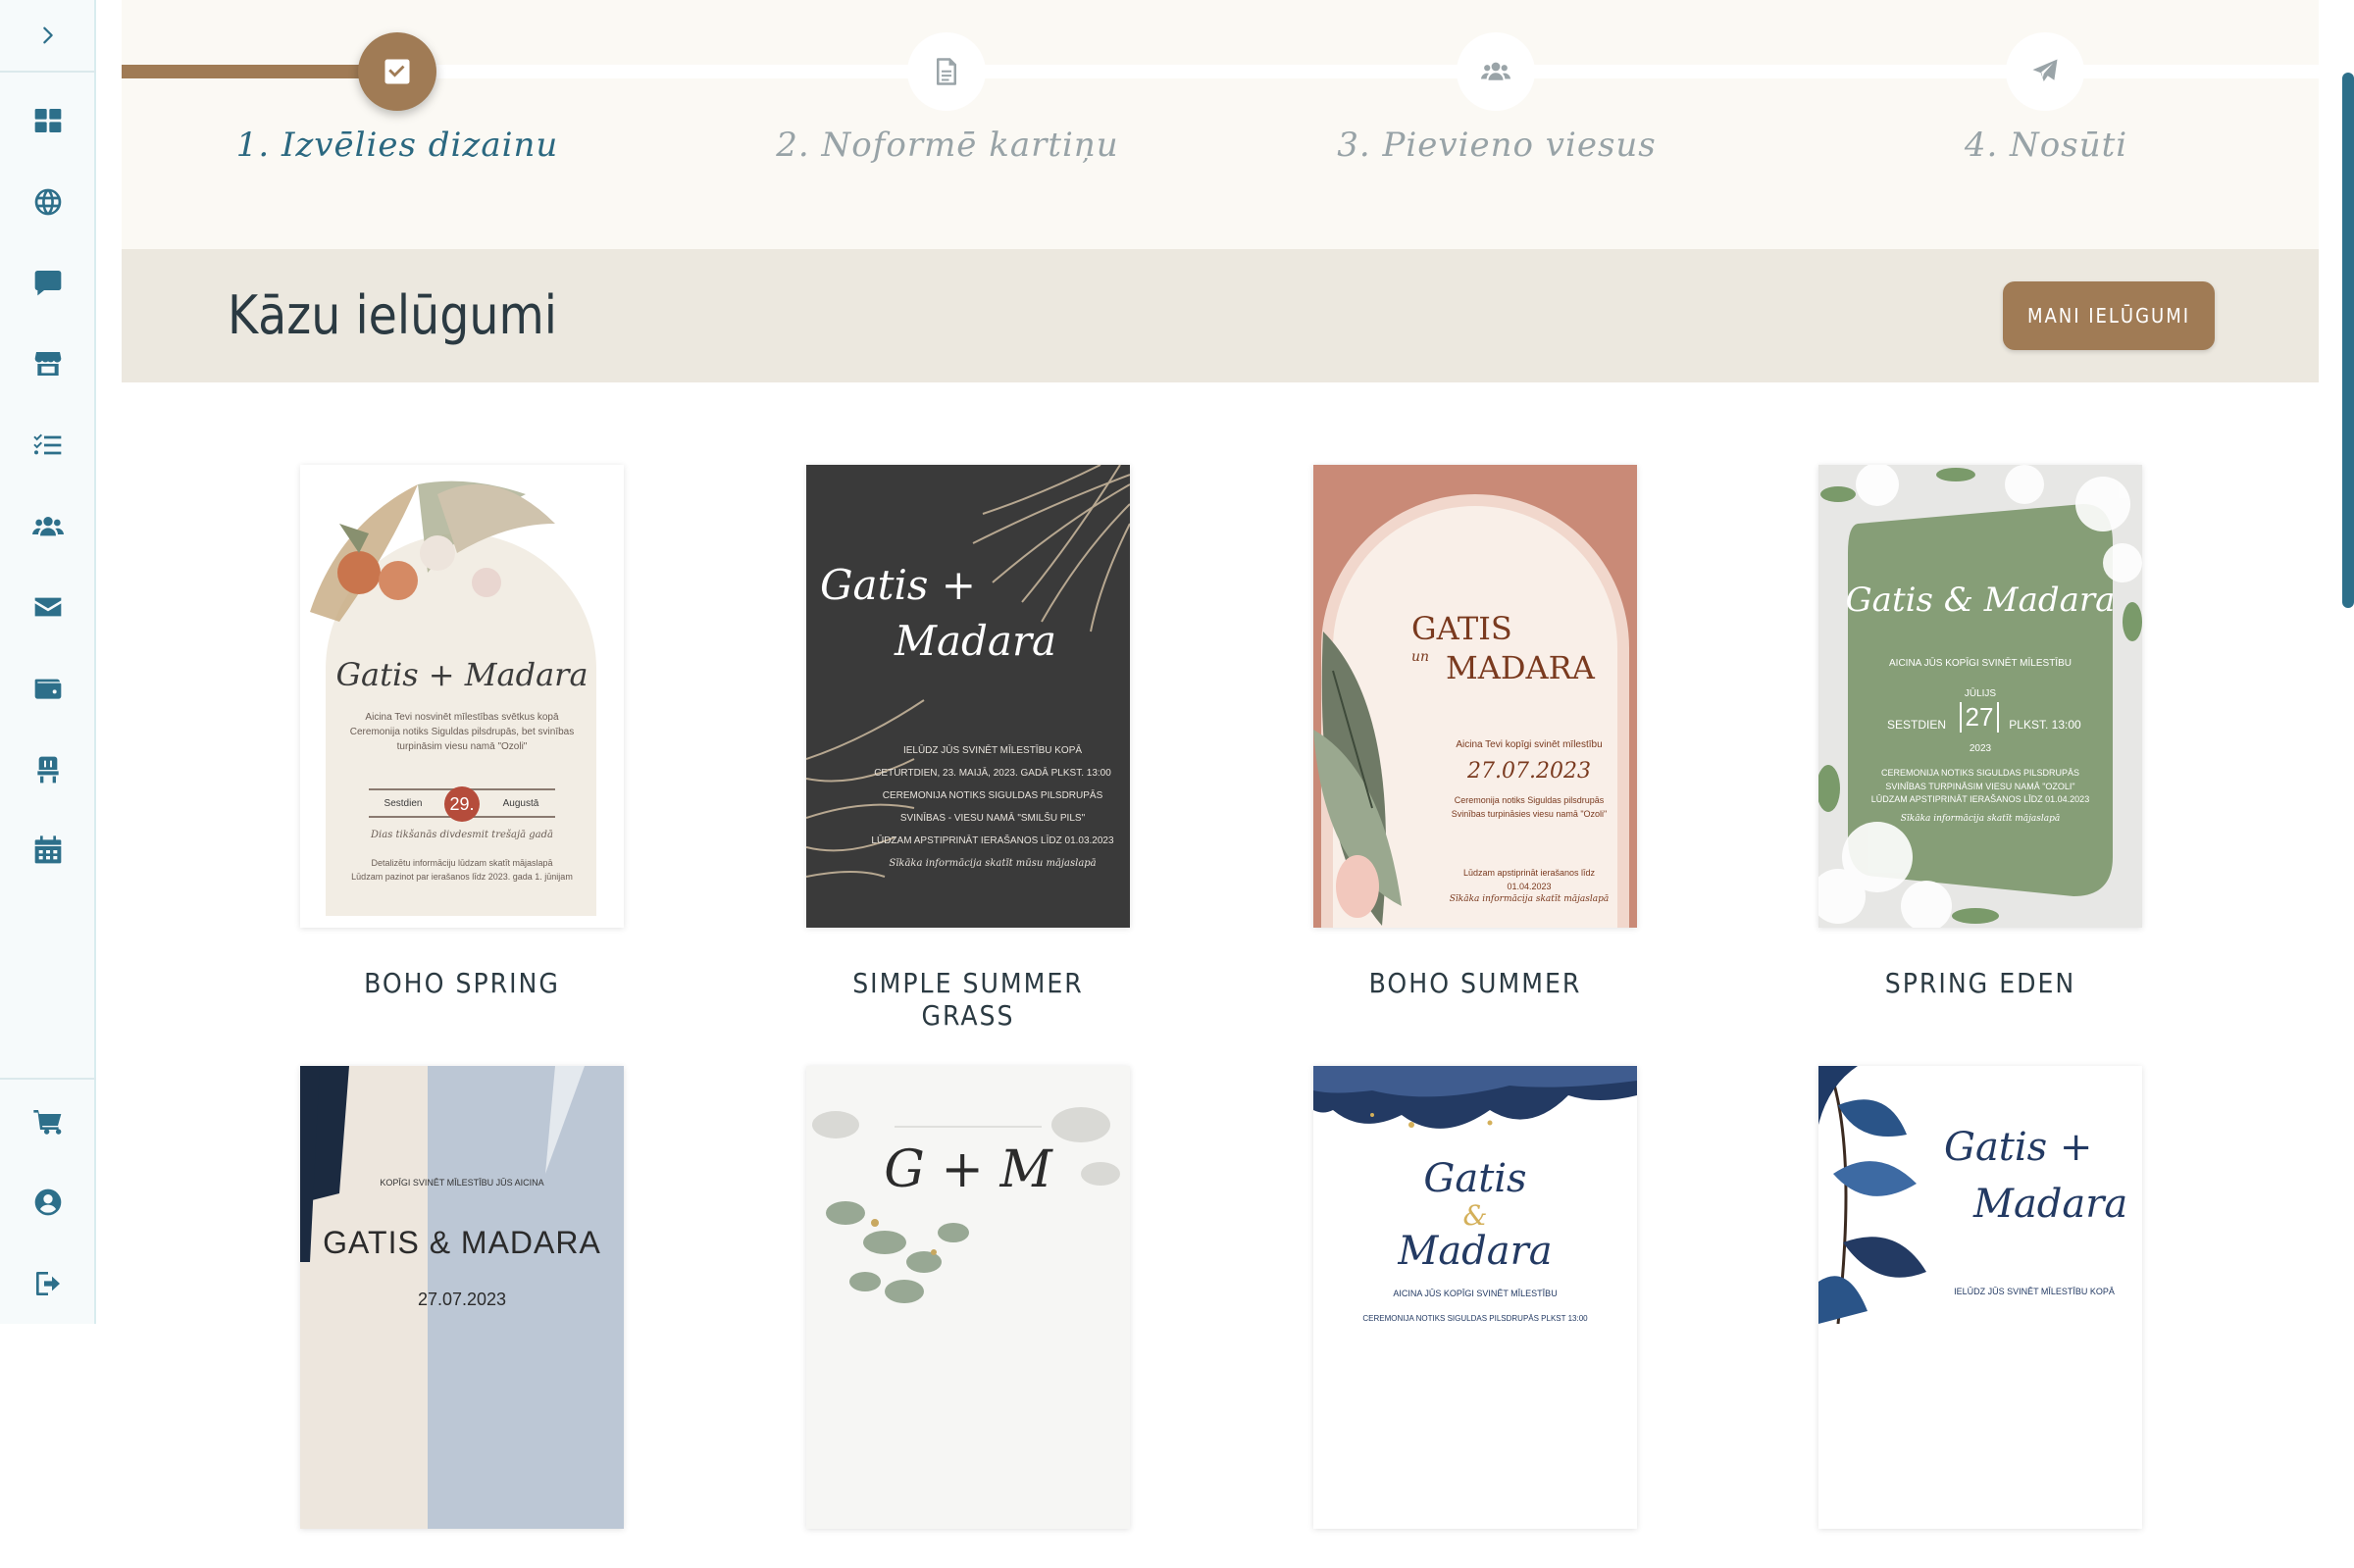 This screenshot has height=1568, width=2354. Describe the element at coordinates (1980, 983) in the screenshot. I see `design-name: SPRING EDEN` at that location.